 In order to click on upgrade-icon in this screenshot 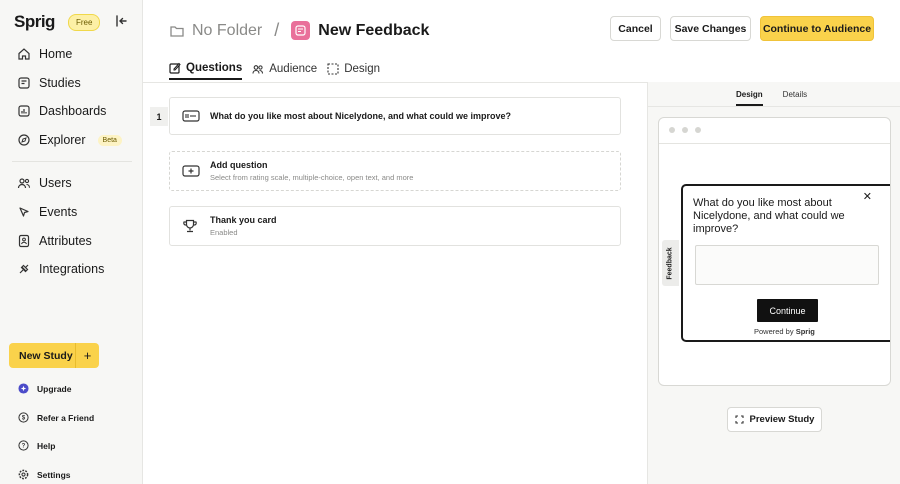, I will do `click(23, 388)`.